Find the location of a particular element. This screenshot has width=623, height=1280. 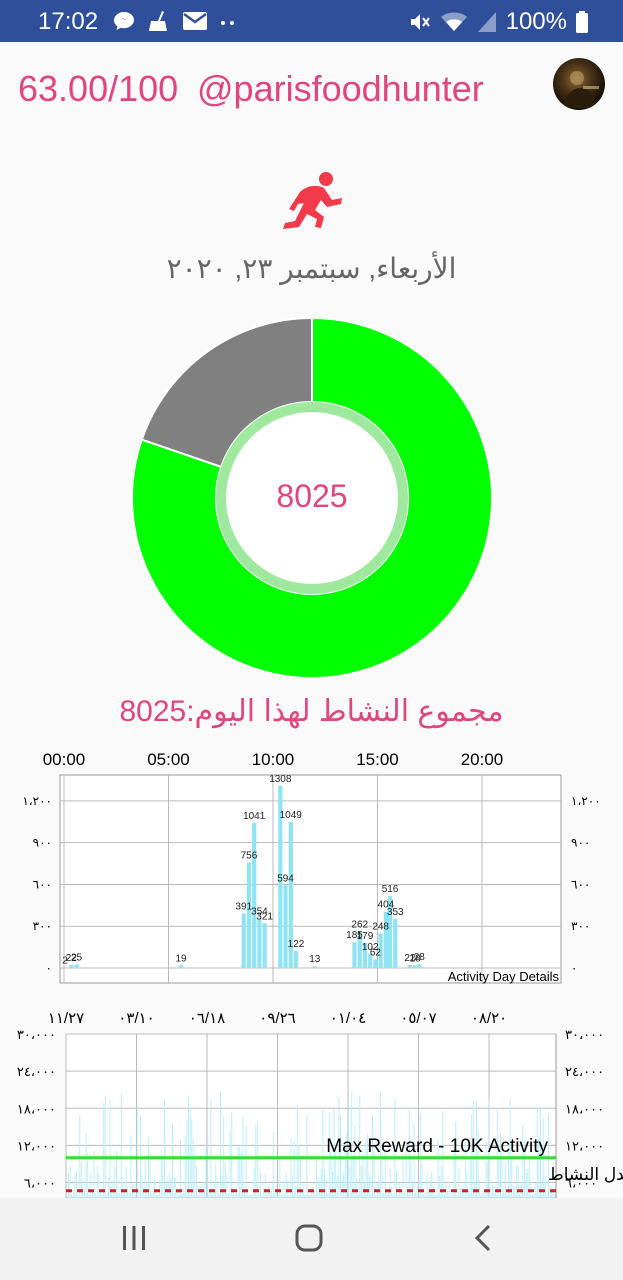

notification-icons is located at coordinates (175, 21).